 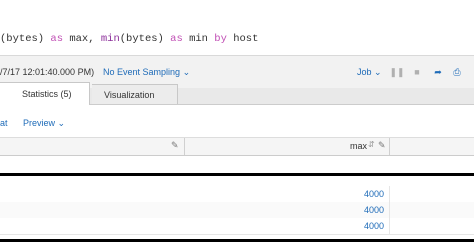 I want to click on sort-icon: ⇵, so click(x=371, y=144).